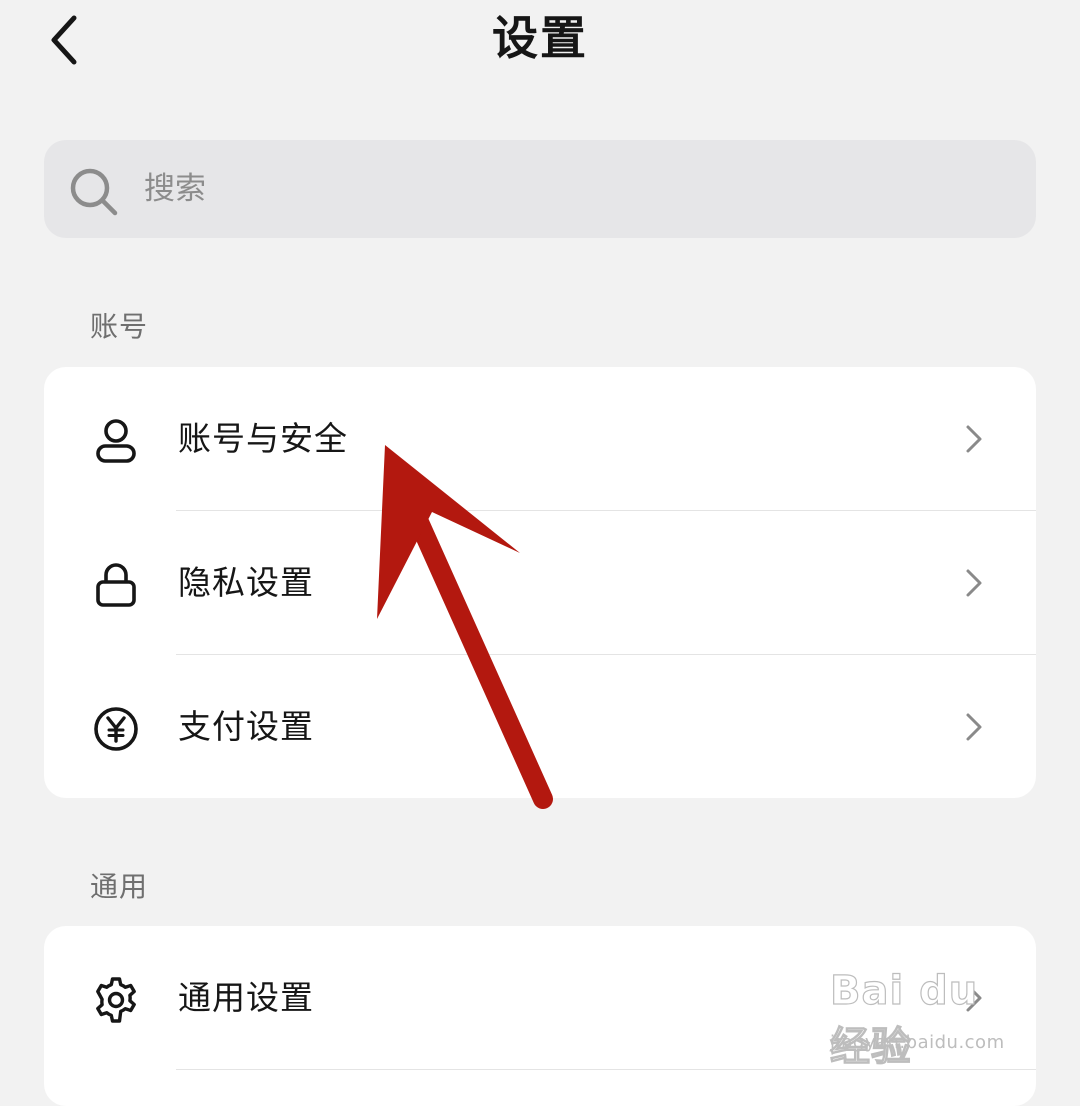 The image size is (1080, 1106). I want to click on top-bar: 设置, so click(540, 40).